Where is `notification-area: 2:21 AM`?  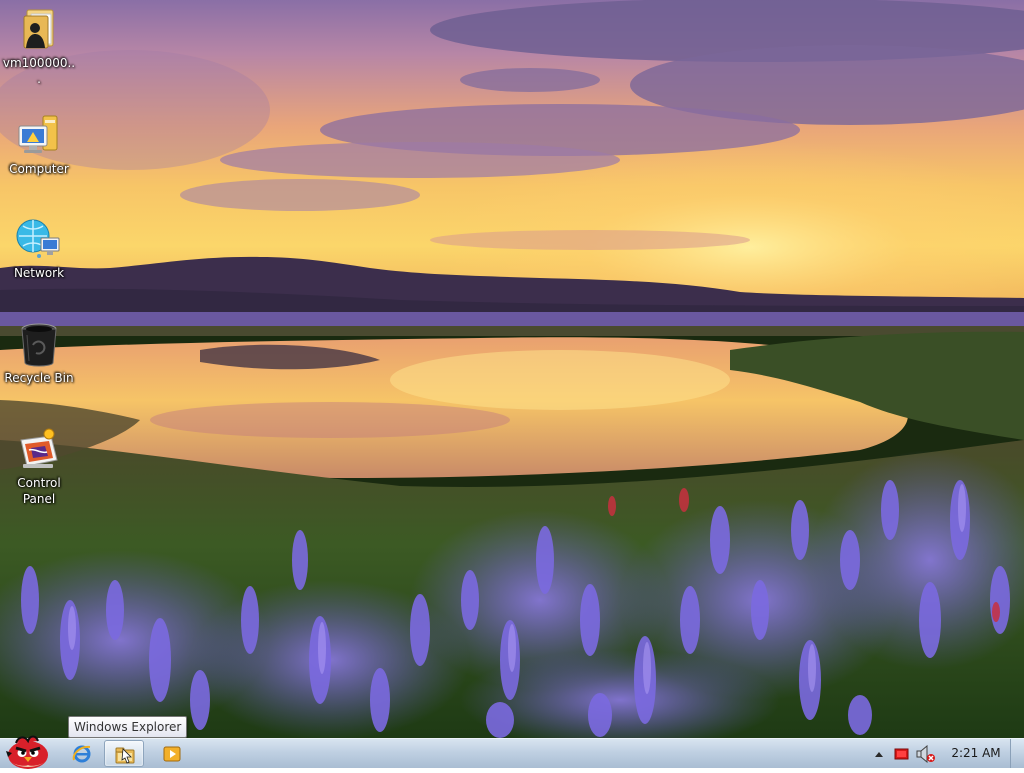
notification-area: 2:21 AM is located at coordinates (939, 753).